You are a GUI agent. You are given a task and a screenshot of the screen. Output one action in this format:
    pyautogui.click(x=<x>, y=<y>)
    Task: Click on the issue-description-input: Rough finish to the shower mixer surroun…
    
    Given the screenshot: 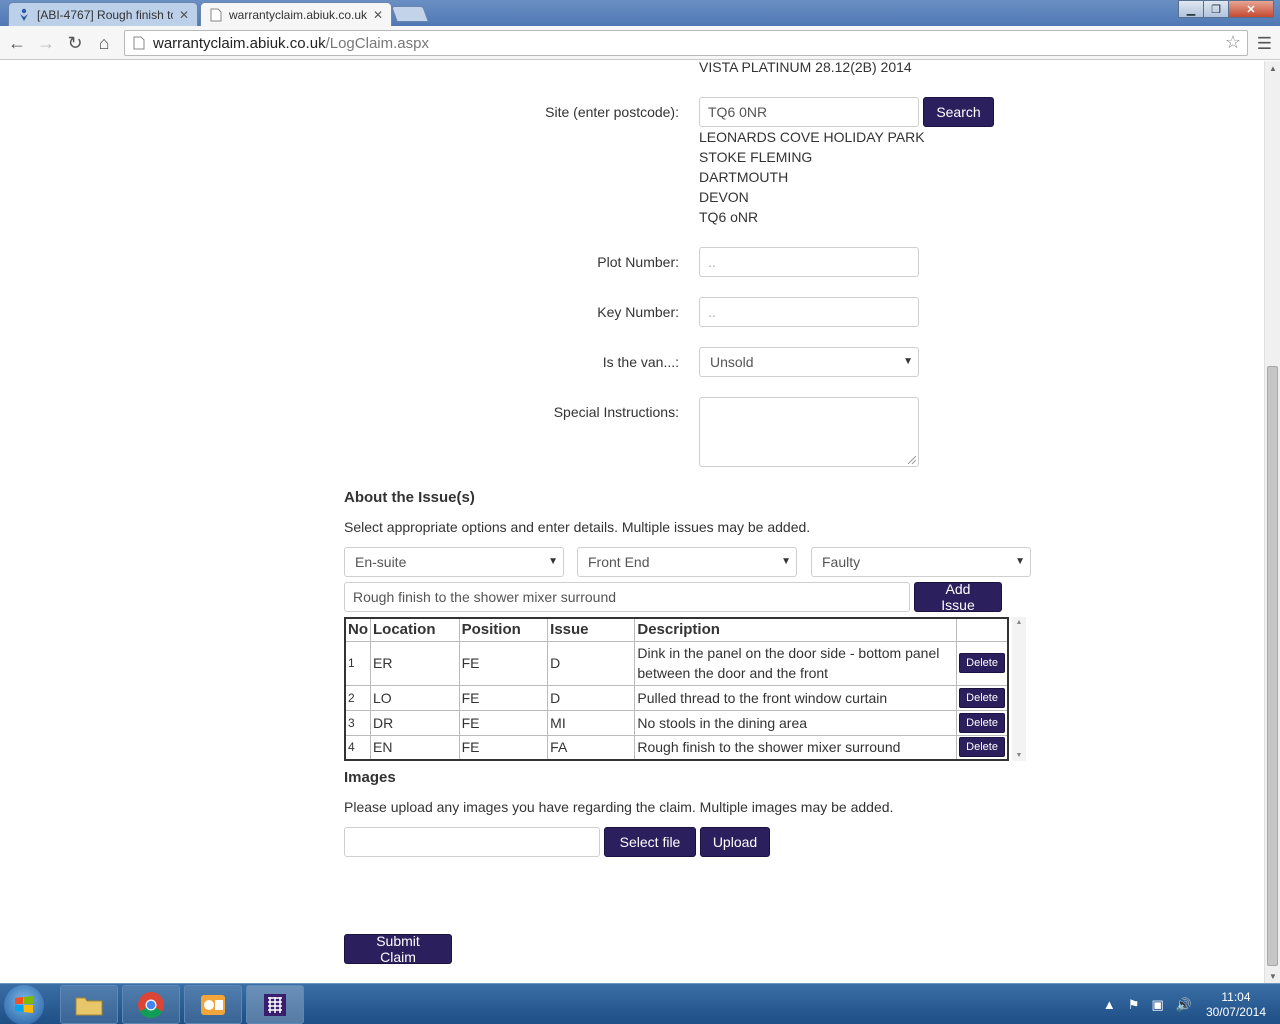 What is the action you would take?
    pyautogui.click(x=627, y=597)
    